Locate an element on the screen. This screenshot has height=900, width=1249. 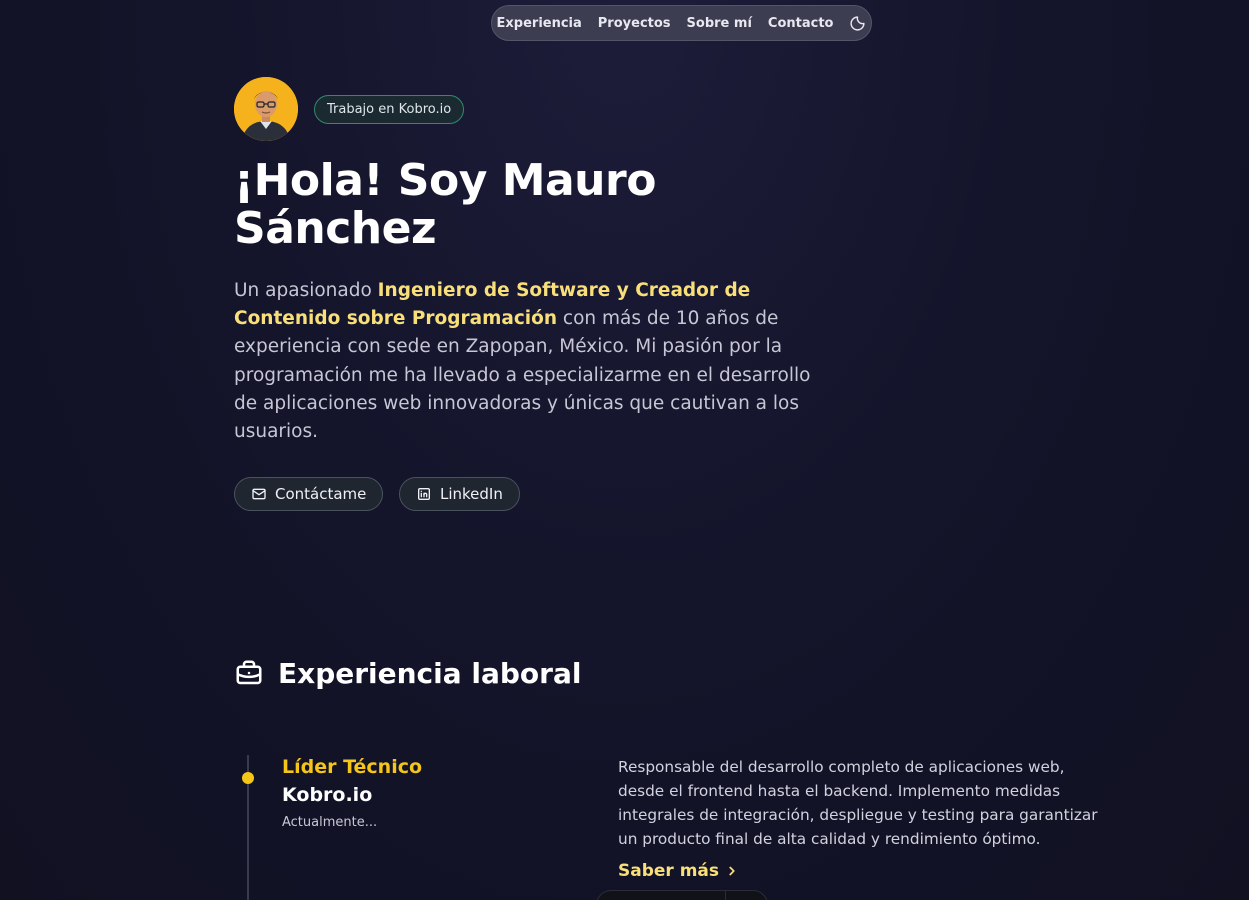
nav-item-contacto: Contacto is located at coordinates (801, 23).